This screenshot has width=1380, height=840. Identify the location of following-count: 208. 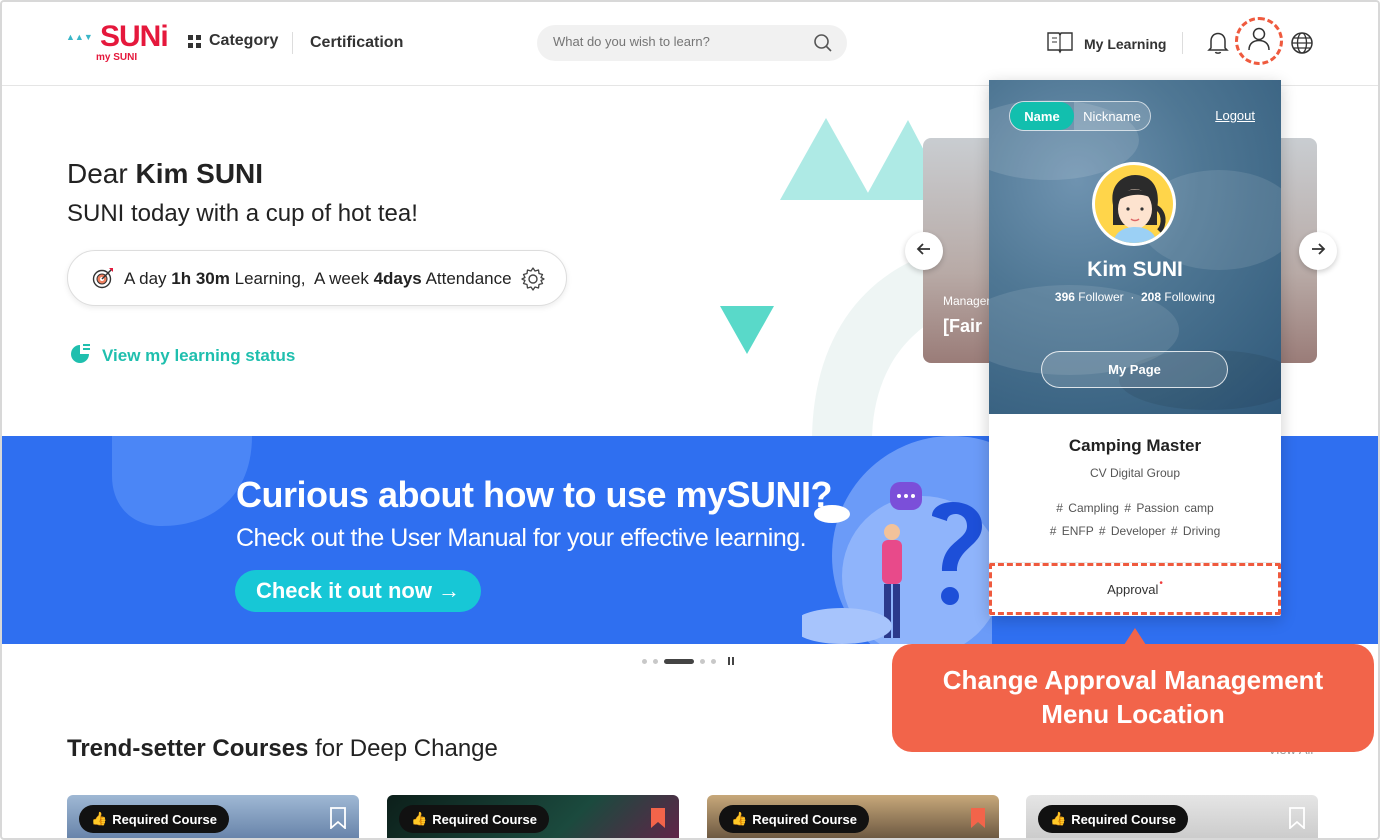
(1151, 297).